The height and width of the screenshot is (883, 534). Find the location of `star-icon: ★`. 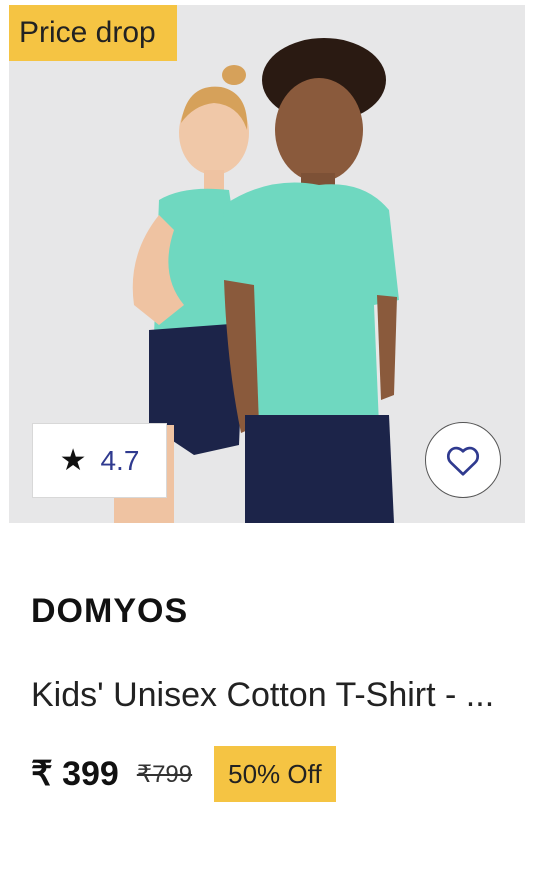

star-icon: ★ is located at coordinates (73, 460).